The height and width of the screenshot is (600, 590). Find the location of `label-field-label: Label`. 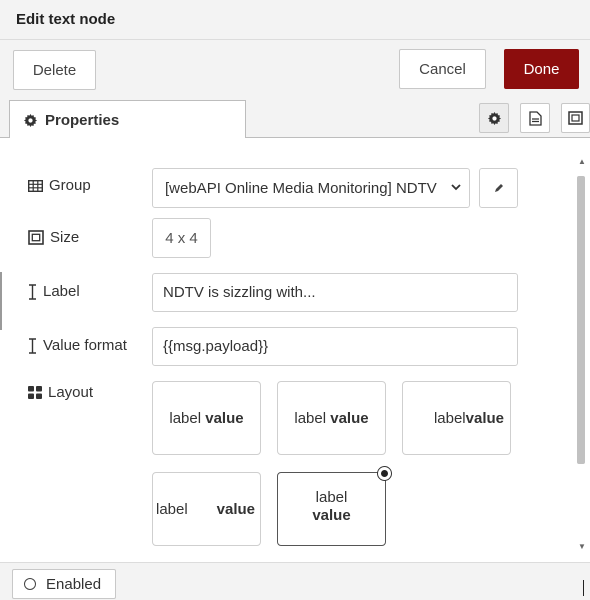

label-field-label: Label is located at coordinates (61, 291).